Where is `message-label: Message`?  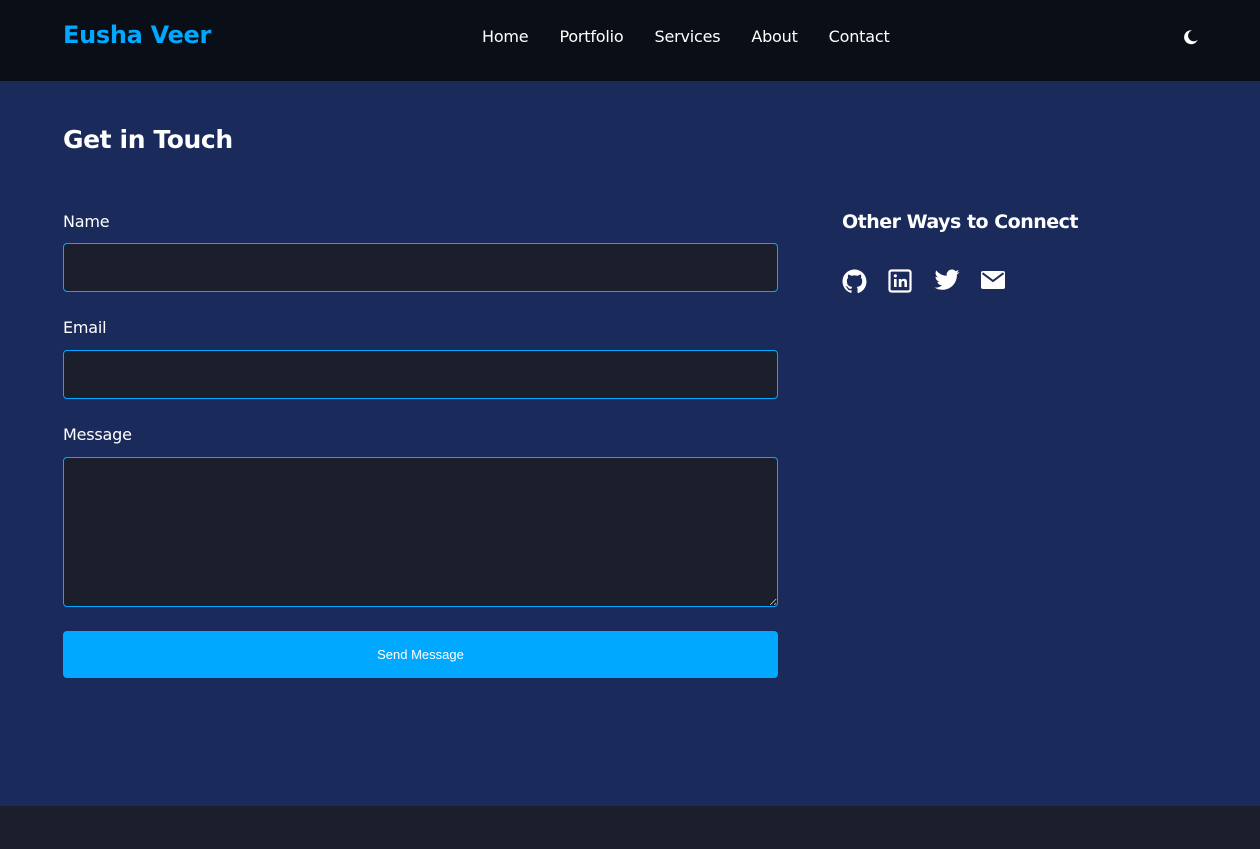
message-label: Message is located at coordinates (97, 434).